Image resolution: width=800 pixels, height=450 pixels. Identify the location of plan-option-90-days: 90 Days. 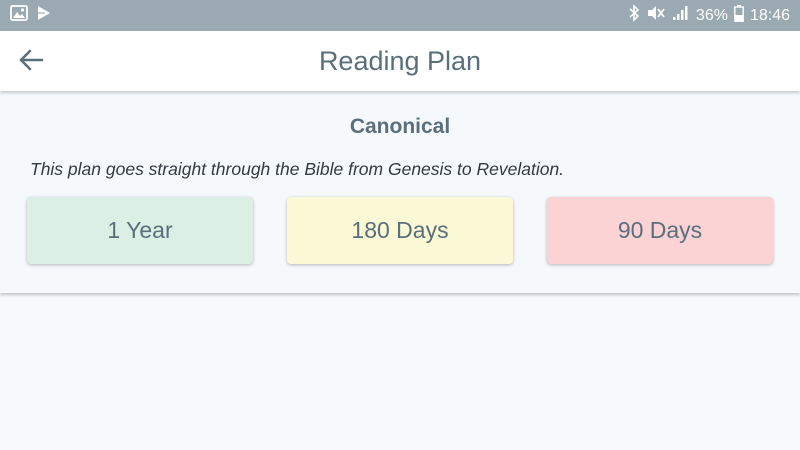
(660, 230).